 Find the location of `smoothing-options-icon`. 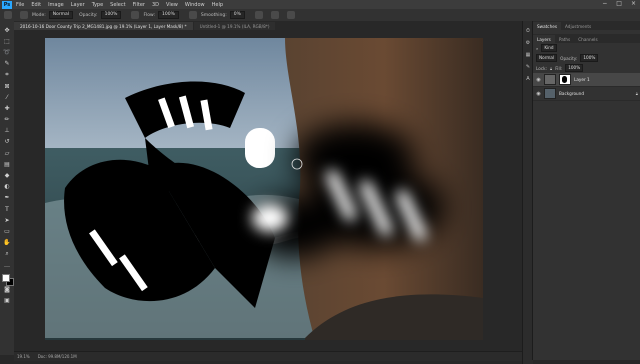

smoothing-options-icon is located at coordinates (258, 15).